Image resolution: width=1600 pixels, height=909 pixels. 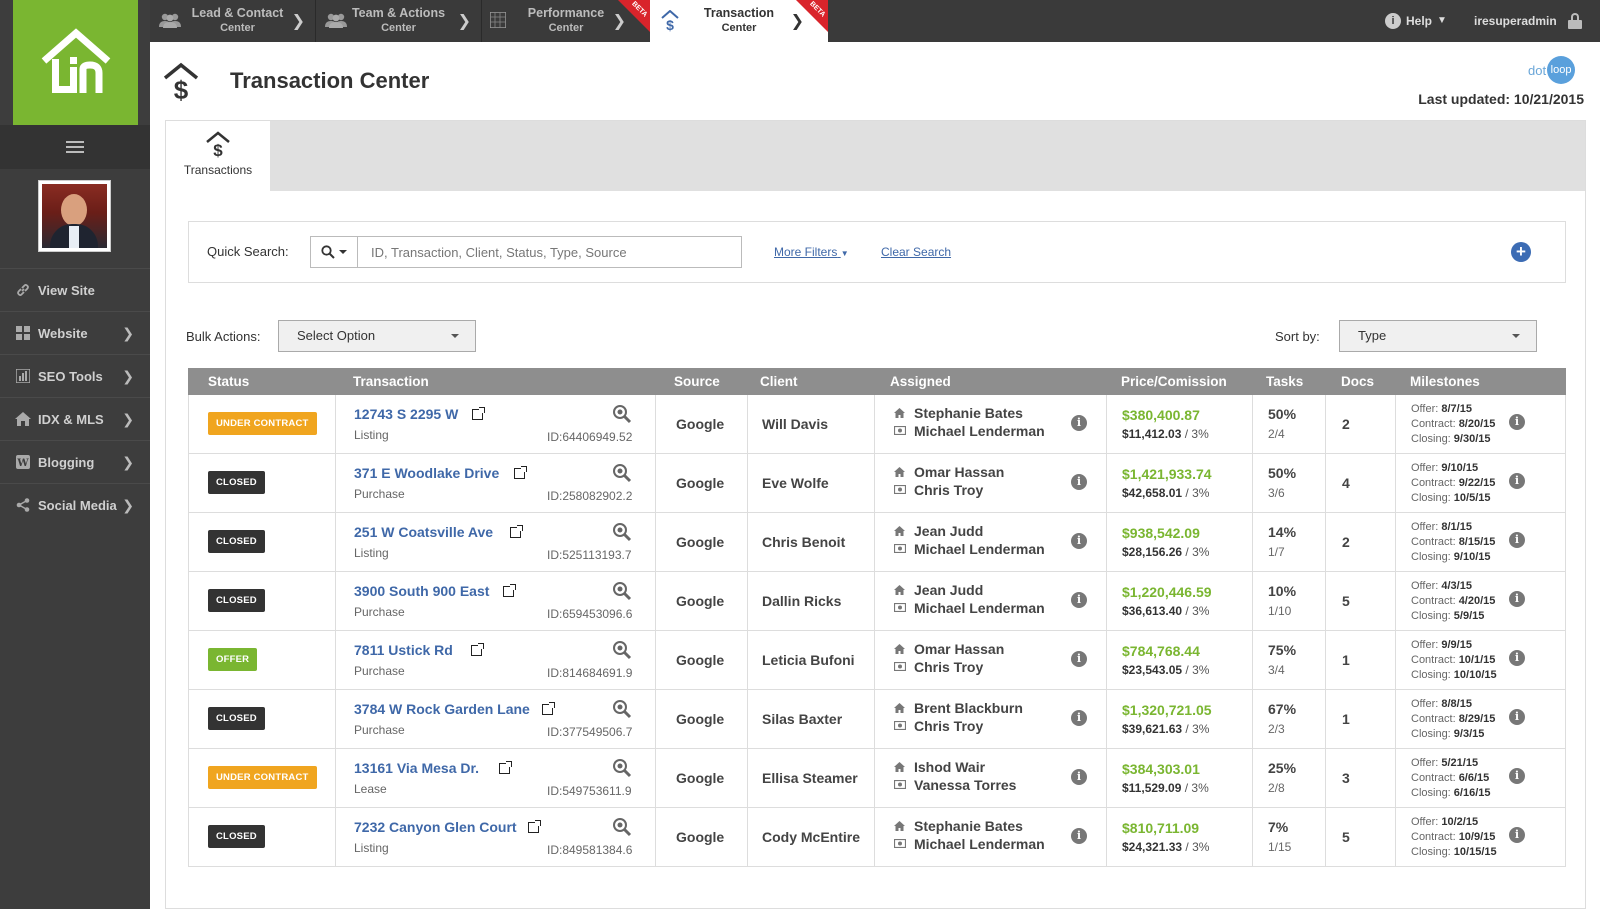 I want to click on tab-team-actions-center: Team & Actions Center ❯, so click(x=398, y=21).